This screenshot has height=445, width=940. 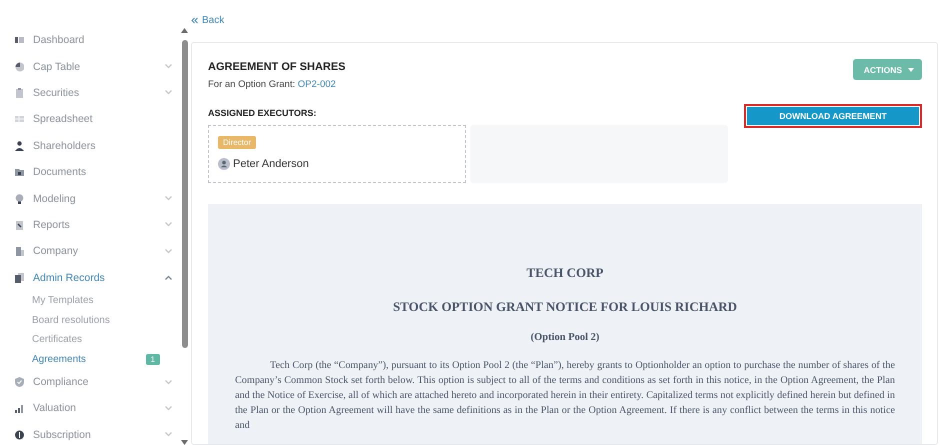 I want to click on sidebar-item: Securities, so click(x=90, y=93).